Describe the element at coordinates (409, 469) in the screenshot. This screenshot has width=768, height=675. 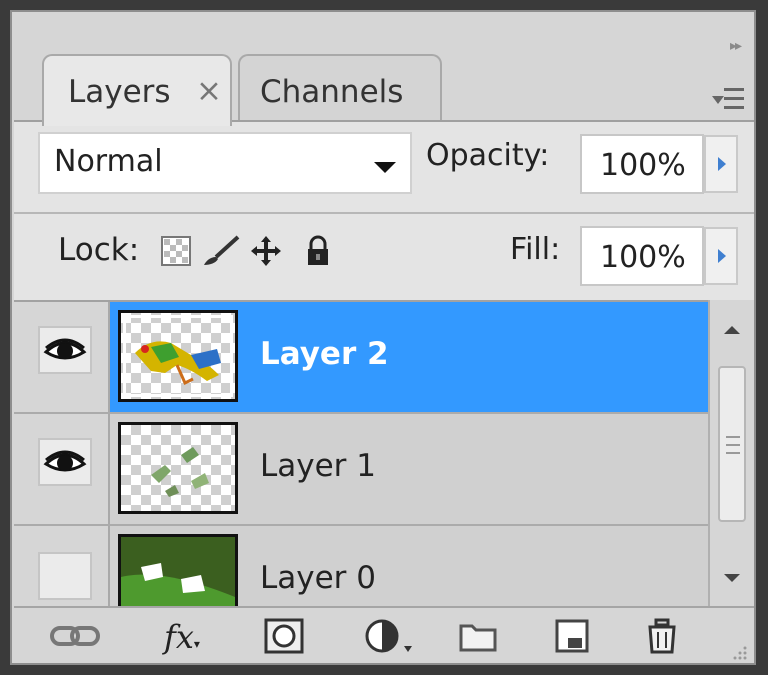
I see `layer-item: Layer 1` at that location.